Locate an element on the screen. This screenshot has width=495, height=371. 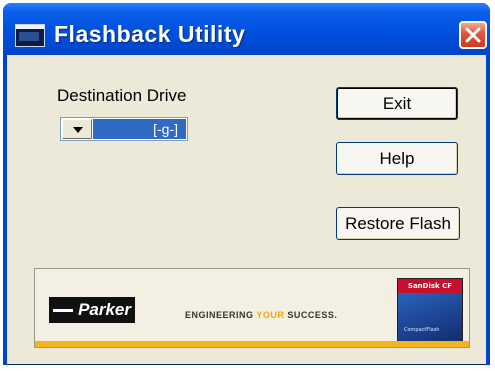
banner-stripe is located at coordinates (252, 344).